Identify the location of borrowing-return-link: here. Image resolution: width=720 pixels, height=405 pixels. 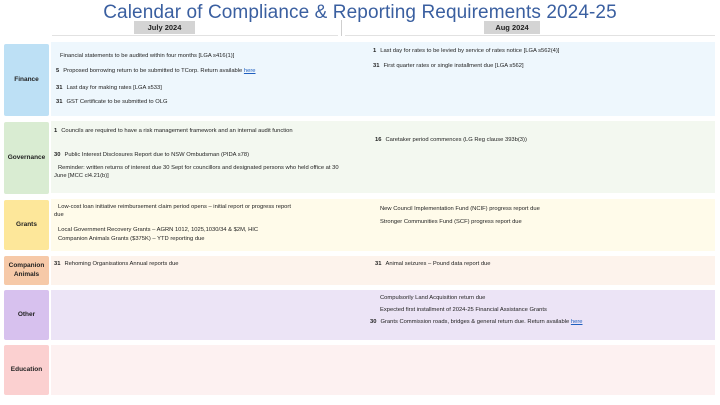
(250, 71).